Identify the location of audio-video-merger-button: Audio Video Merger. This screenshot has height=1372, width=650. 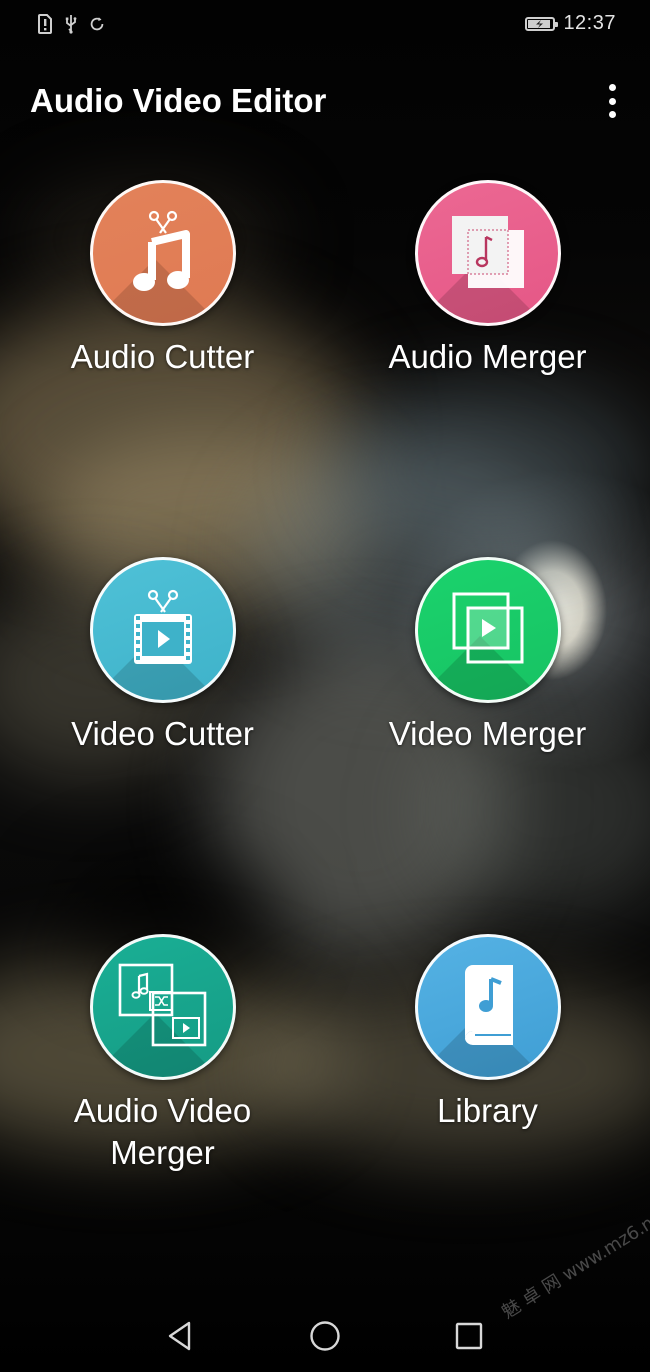
(162, 1054).